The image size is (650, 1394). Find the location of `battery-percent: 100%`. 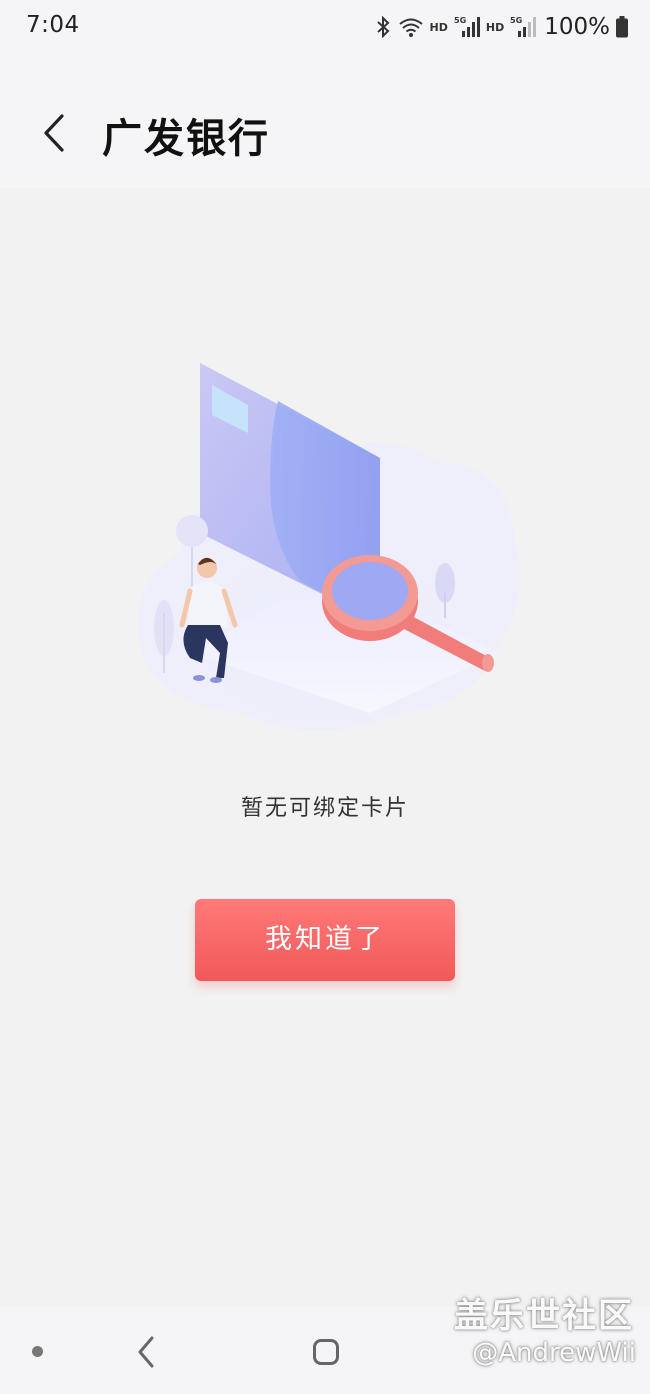

battery-percent: 100% is located at coordinates (577, 27).